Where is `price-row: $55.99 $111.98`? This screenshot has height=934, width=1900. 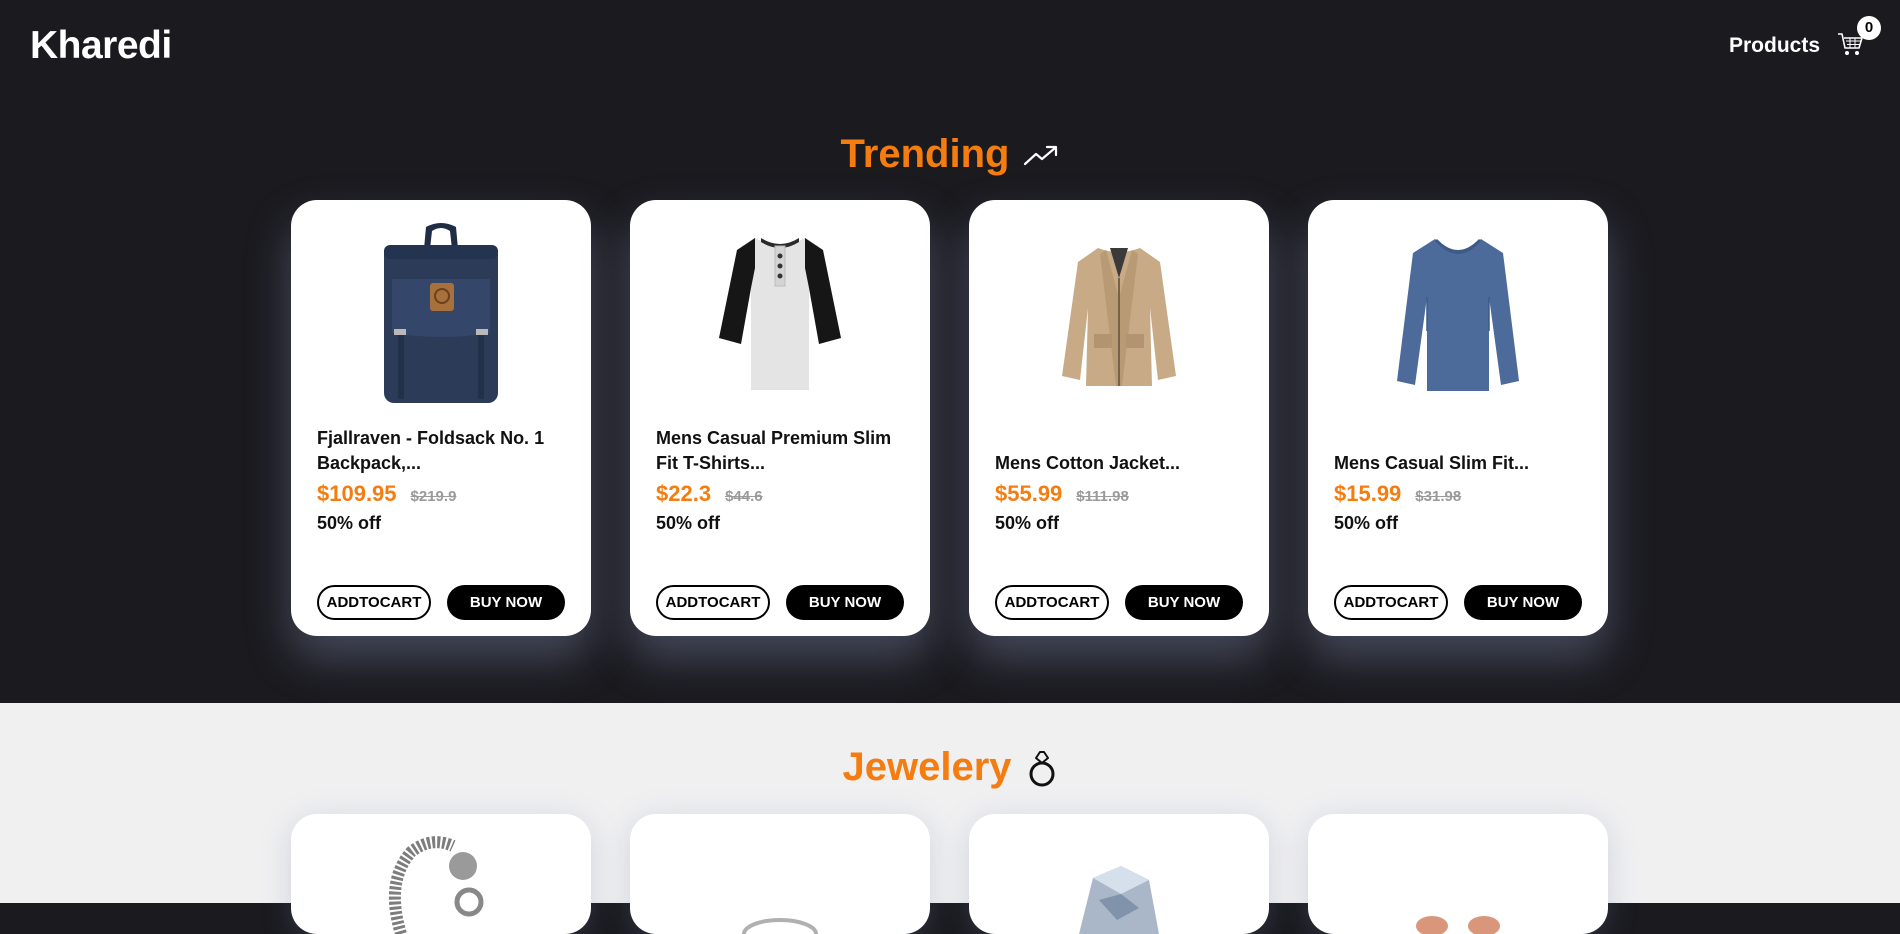 price-row: $55.99 $111.98 is located at coordinates (1062, 494).